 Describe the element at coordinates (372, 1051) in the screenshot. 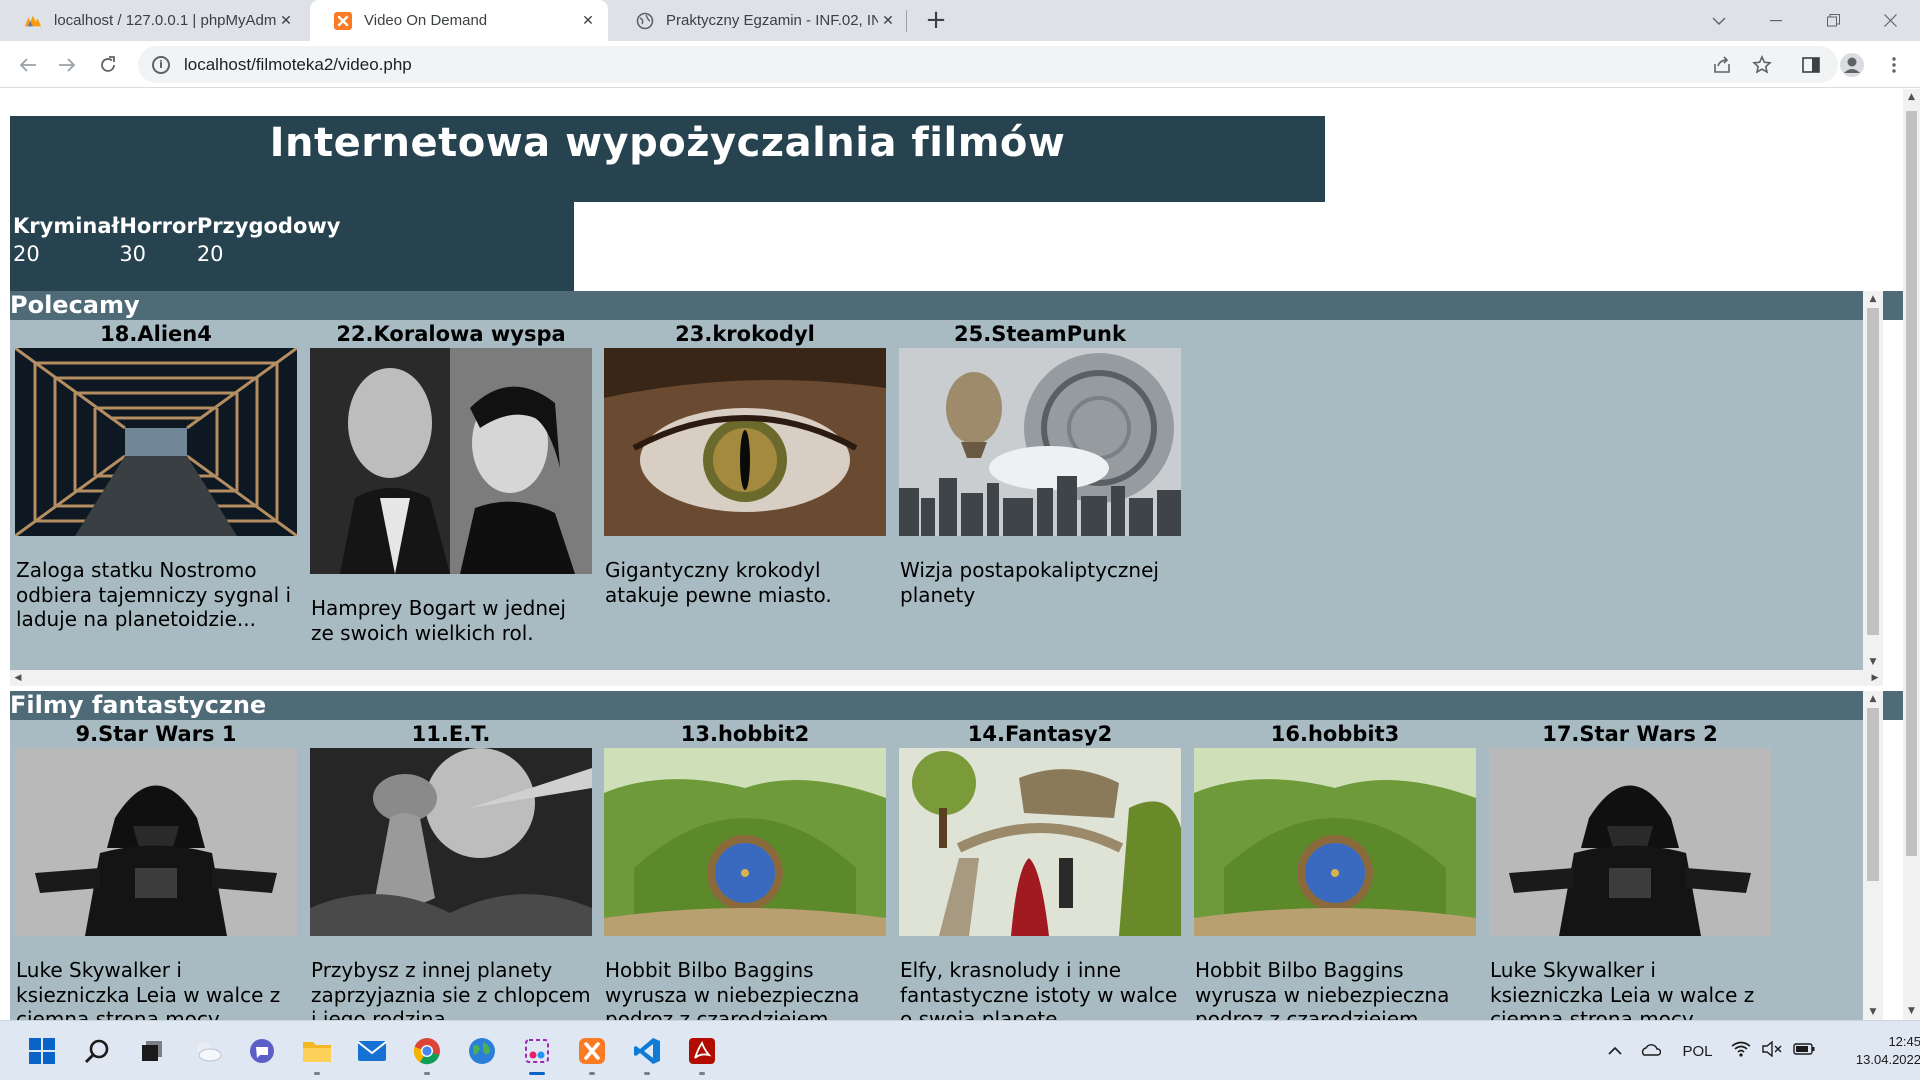

I see `mail-icon` at that location.